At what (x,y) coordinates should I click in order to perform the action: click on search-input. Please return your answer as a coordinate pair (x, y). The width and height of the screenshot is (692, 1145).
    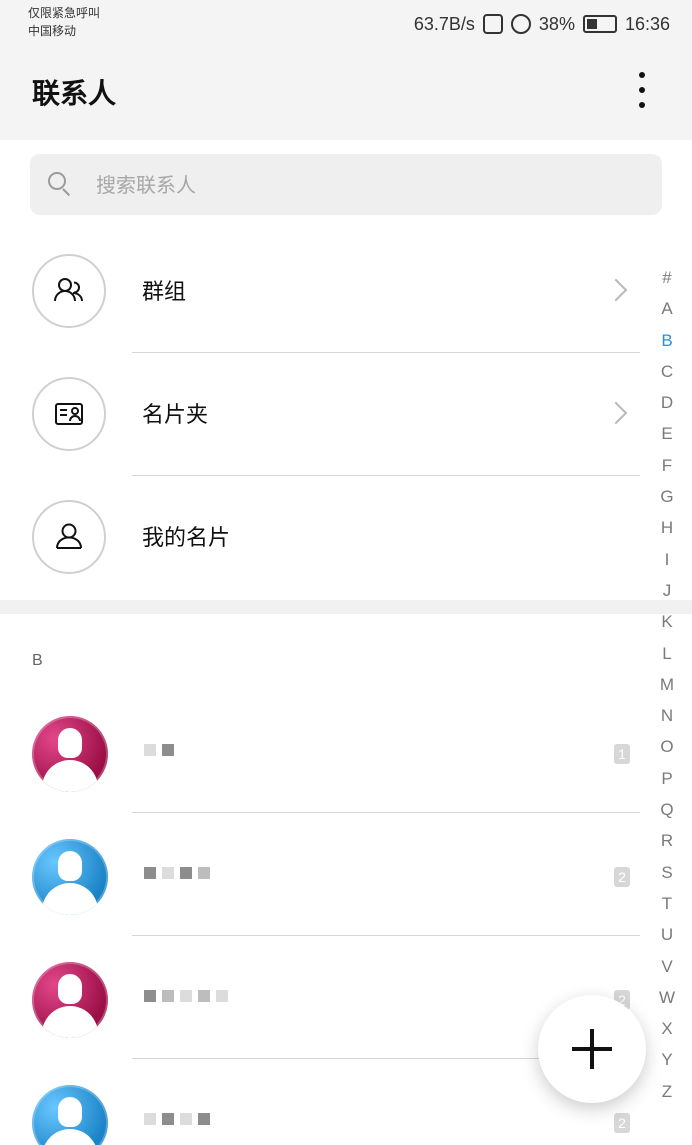
    Looking at the image, I should click on (356, 186).